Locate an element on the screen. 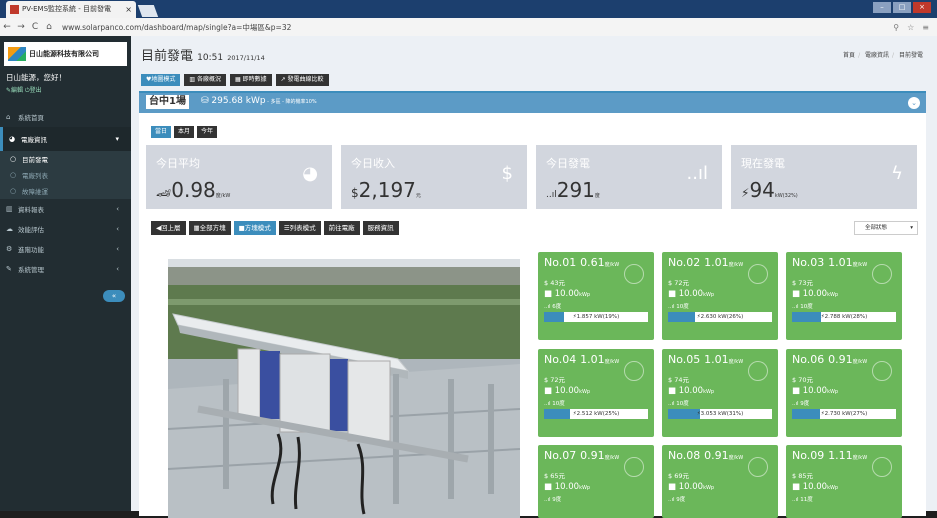 The image size is (937, 518). browser-tab: PV-EMS監控系統 - 目前發電 × is located at coordinates (71, 9).